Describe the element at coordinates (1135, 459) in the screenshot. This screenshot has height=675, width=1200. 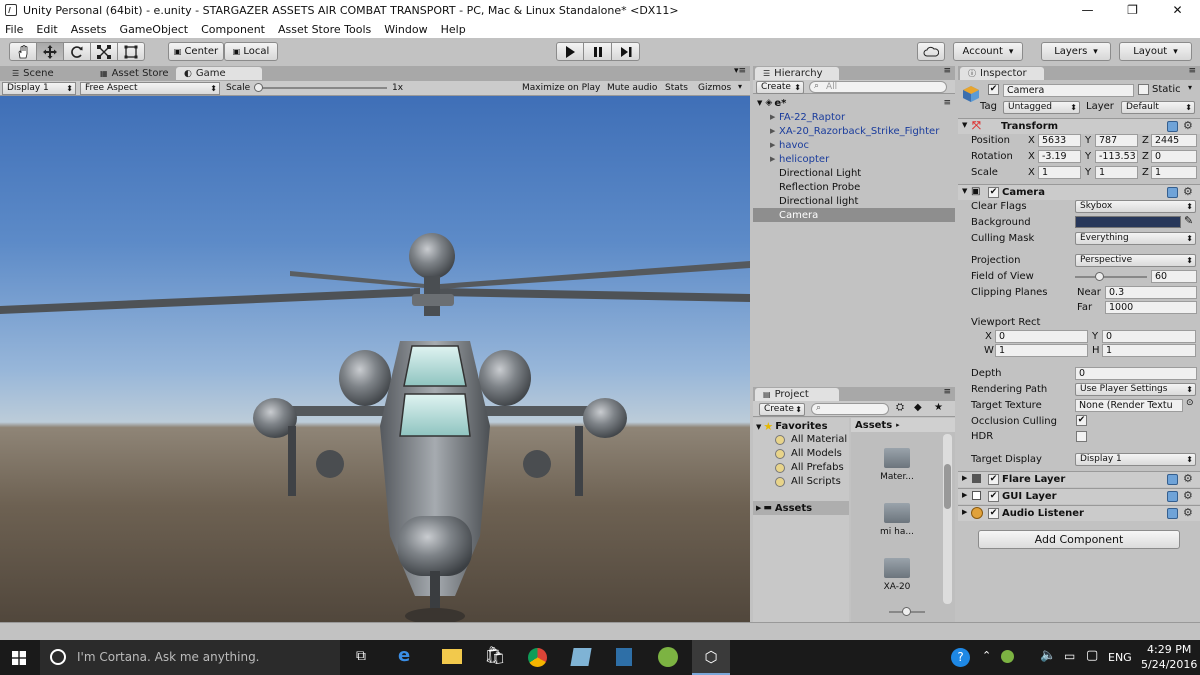
I see `target-display-dropdown: Display 1` at that location.